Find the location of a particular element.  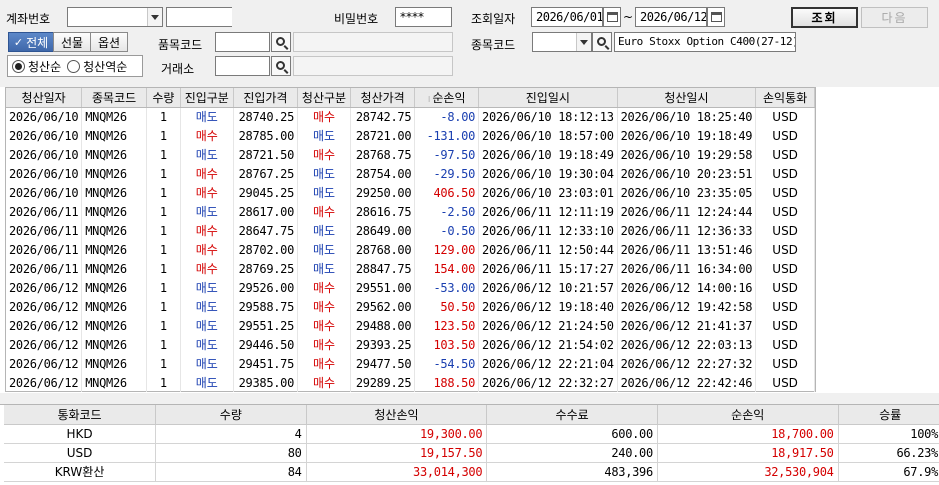

summary-cell: 19,300.00 is located at coordinates (397, 434).